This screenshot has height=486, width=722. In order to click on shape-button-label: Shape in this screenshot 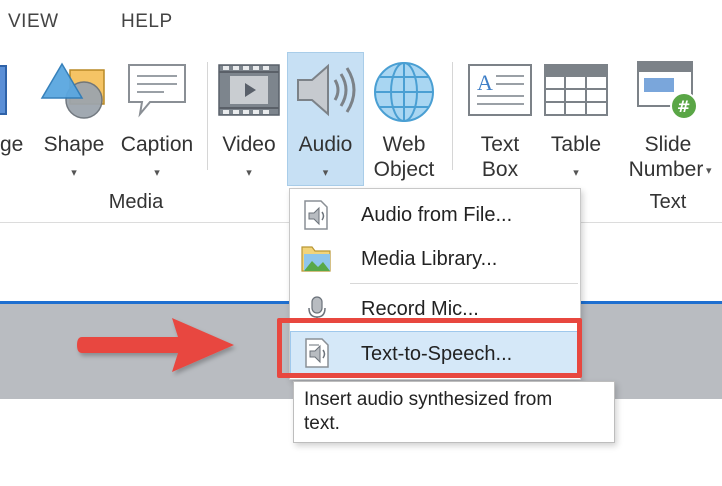, I will do `click(74, 144)`.